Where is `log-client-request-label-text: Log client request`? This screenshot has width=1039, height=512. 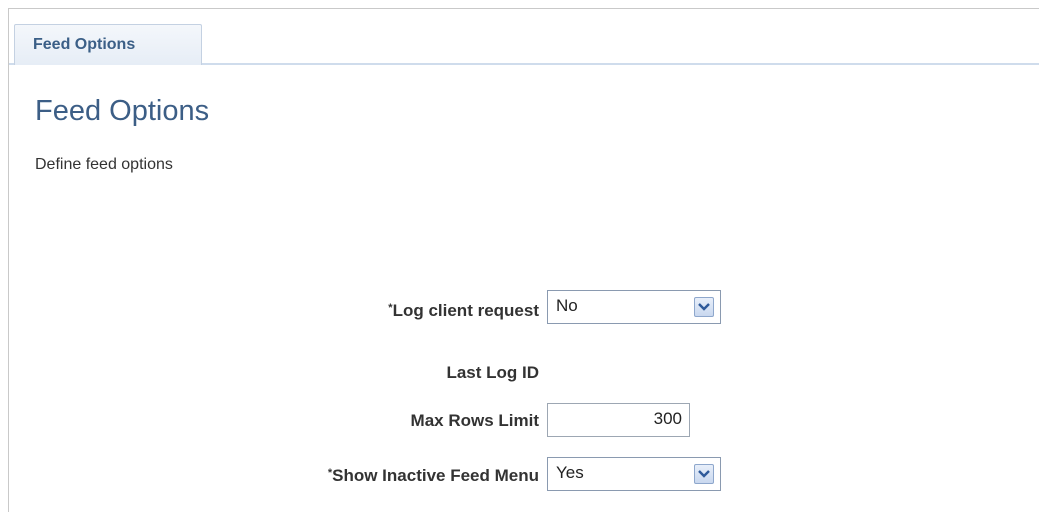 log-client-request-label-text: Log client request is located at coordinates (465, 310).